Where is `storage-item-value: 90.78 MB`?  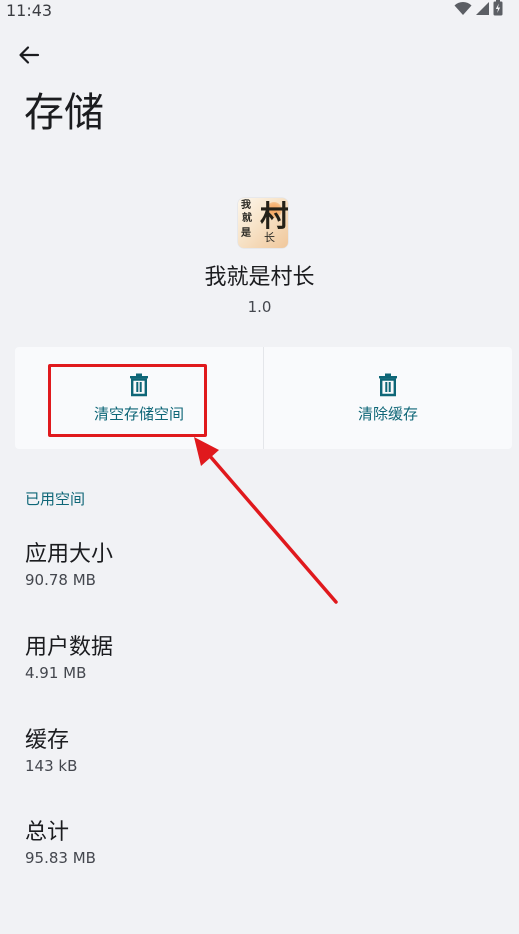
storage-item-value: 90.78 MB is located at coordinates (60, 580).